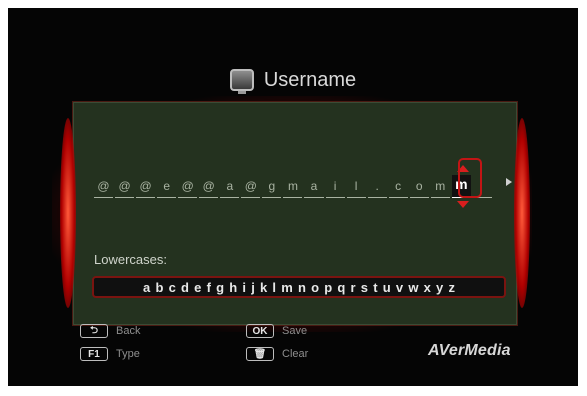  Describe the element at coordinates (94, 354) in the screenshot. I see `f1-key: F1` at that location.